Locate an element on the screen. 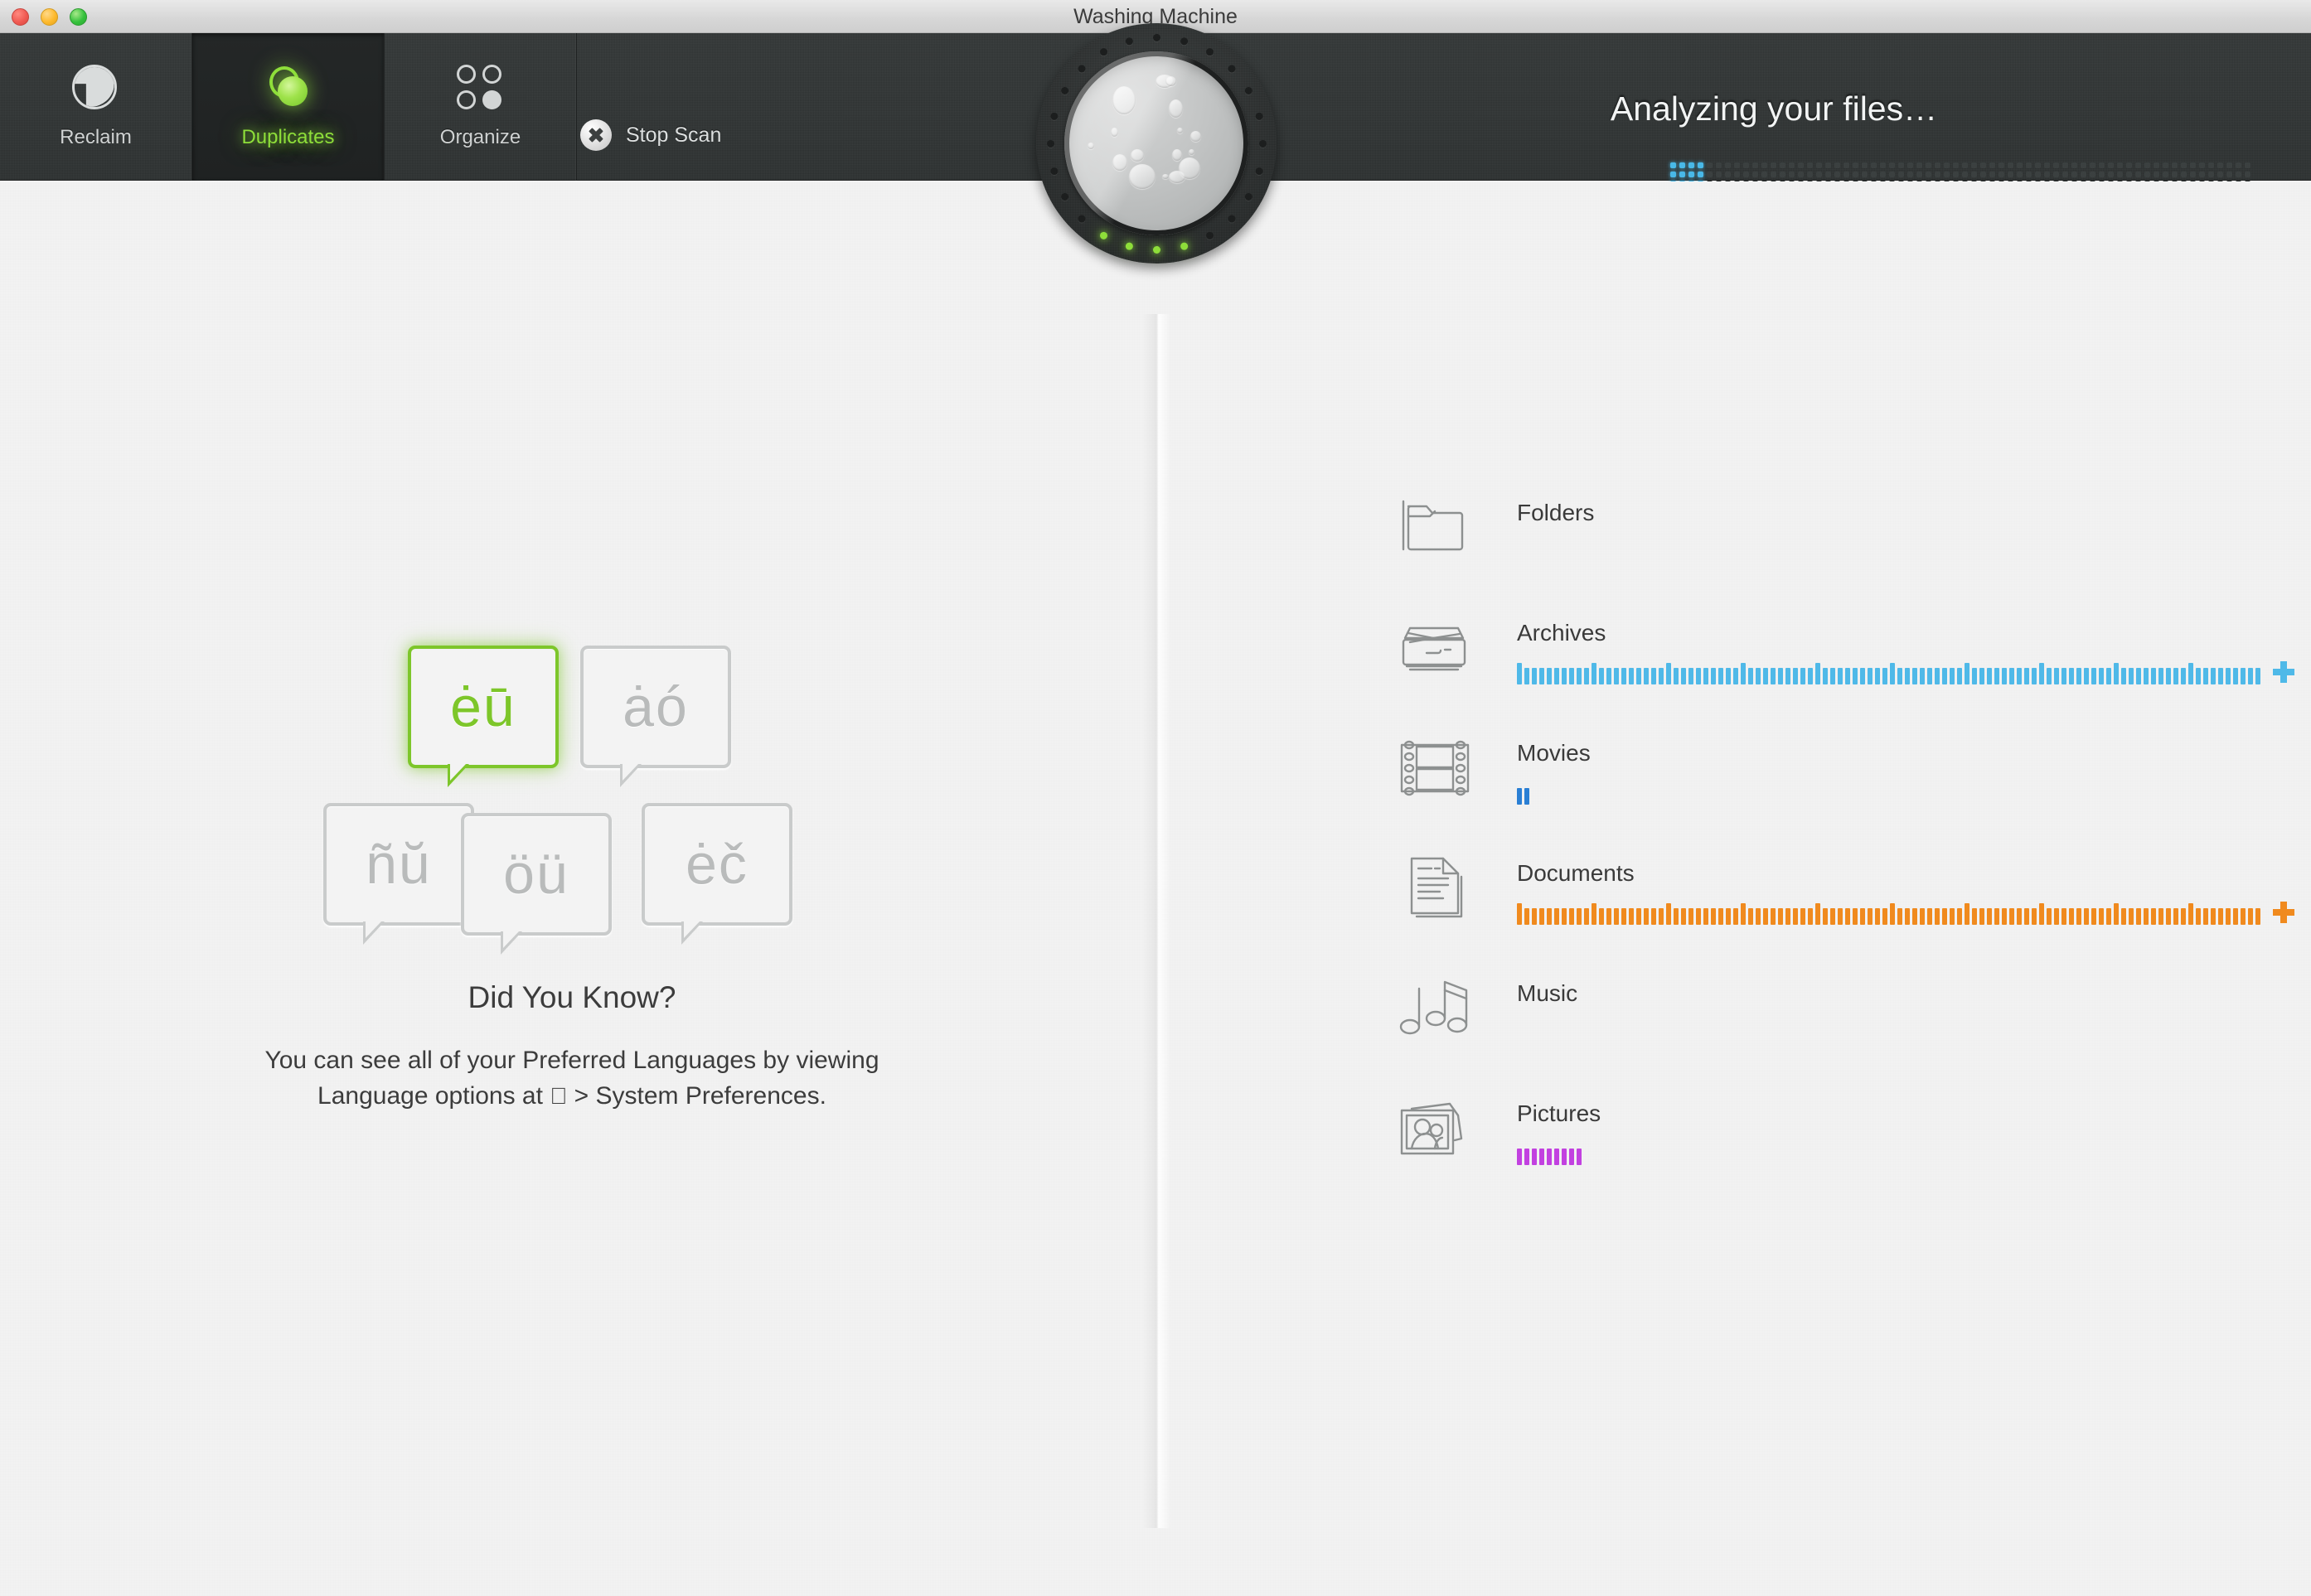 The height and width of the screenshot is (1596, 2311). tab-reclaim: Reclaim is located at coordinates (96, 107).